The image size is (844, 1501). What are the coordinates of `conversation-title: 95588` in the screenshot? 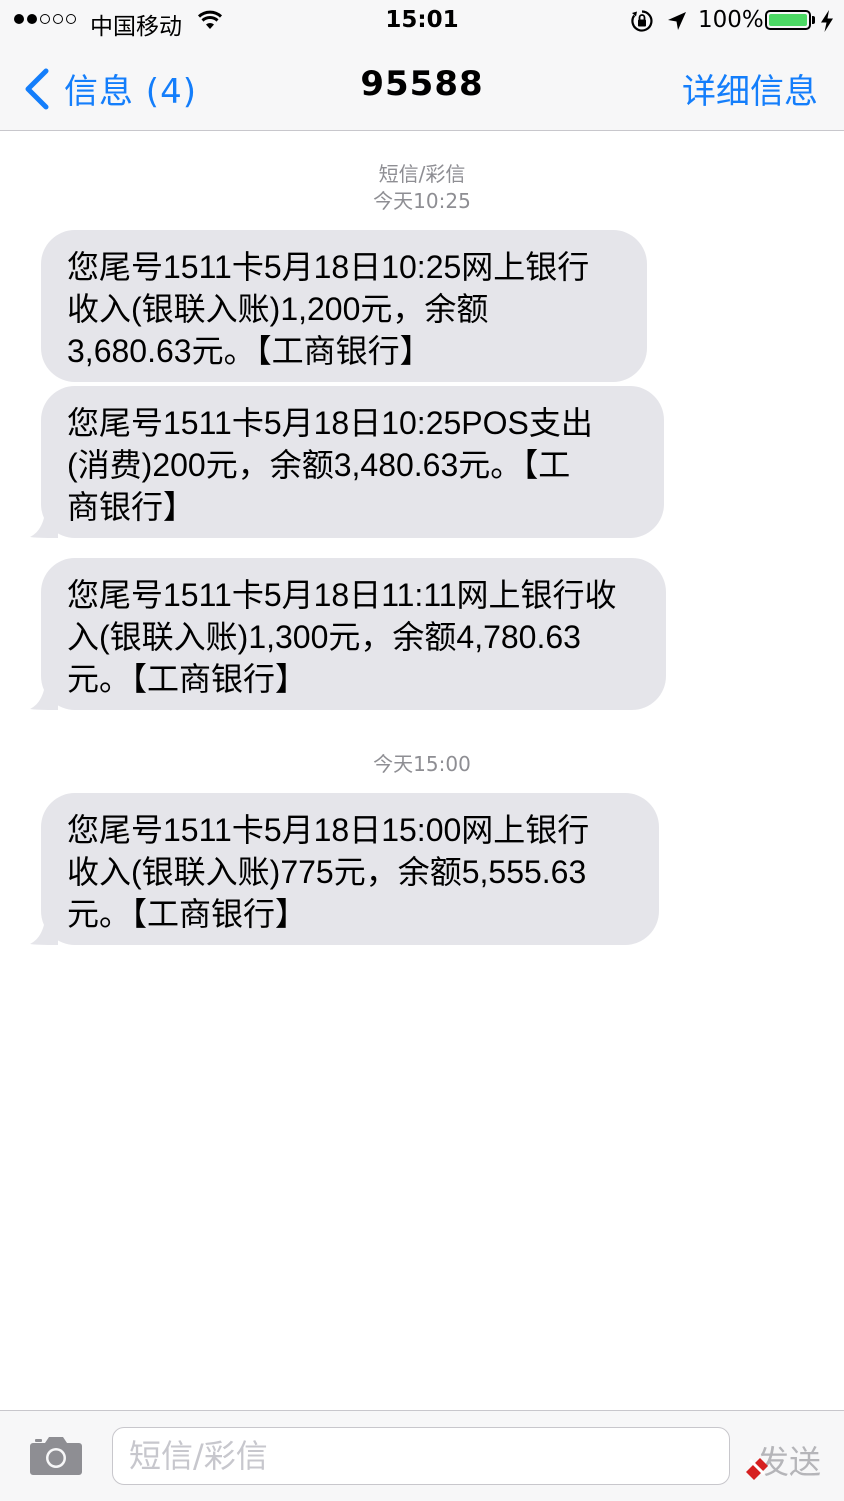 It's located at (422, 84).